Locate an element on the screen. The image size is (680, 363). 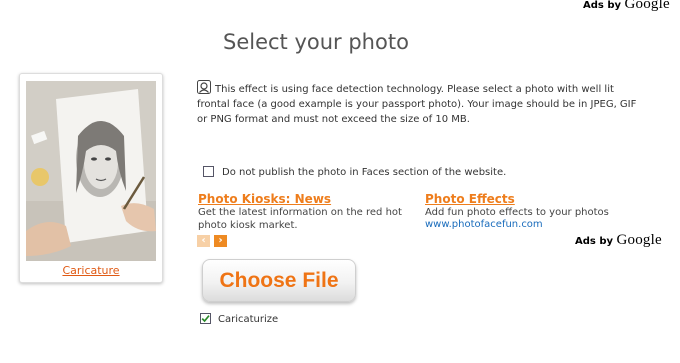
ads-by-google-top: Ads by Google is located at coordinates (626, 6).